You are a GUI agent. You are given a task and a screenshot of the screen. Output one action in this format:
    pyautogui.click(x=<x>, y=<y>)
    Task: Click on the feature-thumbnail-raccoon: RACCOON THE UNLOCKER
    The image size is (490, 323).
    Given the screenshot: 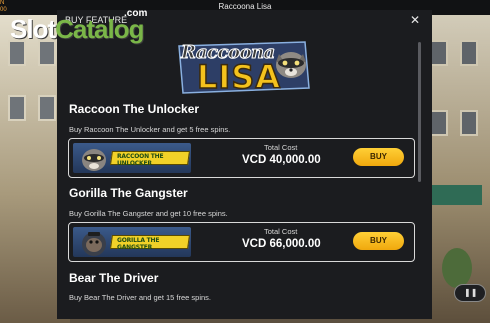 What is the action you would take?
    pyautogui.click(x=132, y=158)
    